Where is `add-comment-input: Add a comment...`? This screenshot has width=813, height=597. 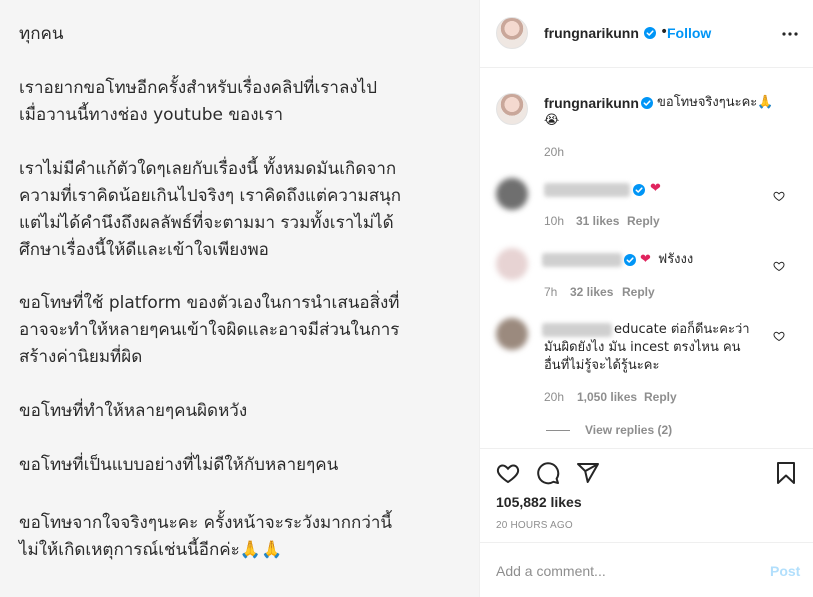
add-comment-input: Add a comment... is located at coordinates (551, 571).